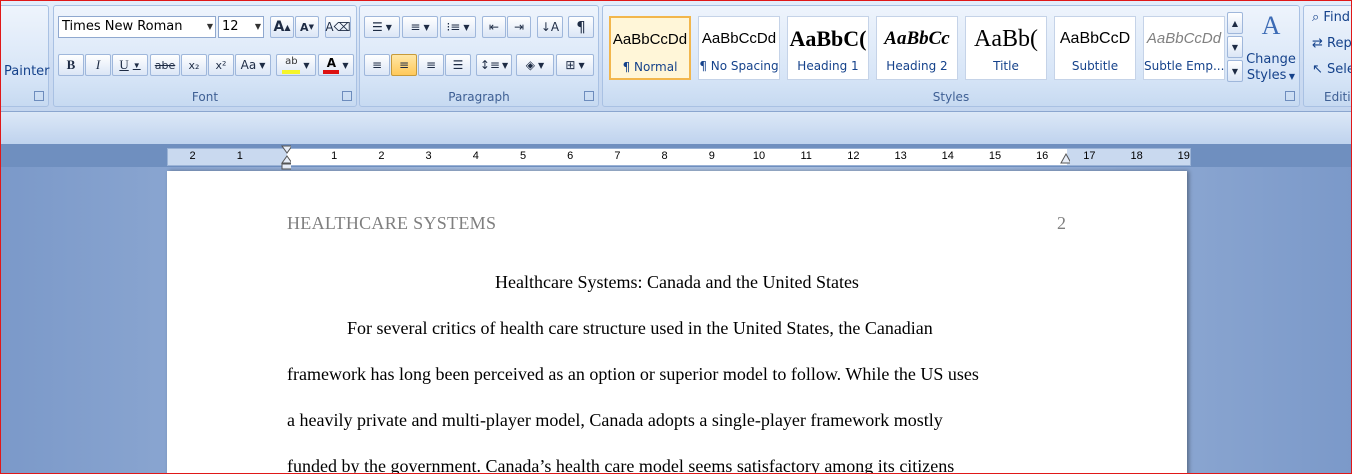 The image size is (1352, 474). I want to click on line-spacing-button: ↕≡ ▼, so click(494, 65).